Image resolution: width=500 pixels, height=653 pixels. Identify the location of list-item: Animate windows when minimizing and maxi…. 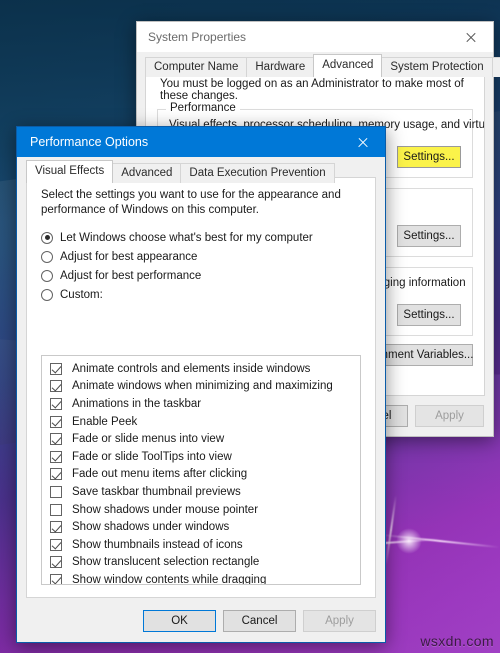
(201, 387).